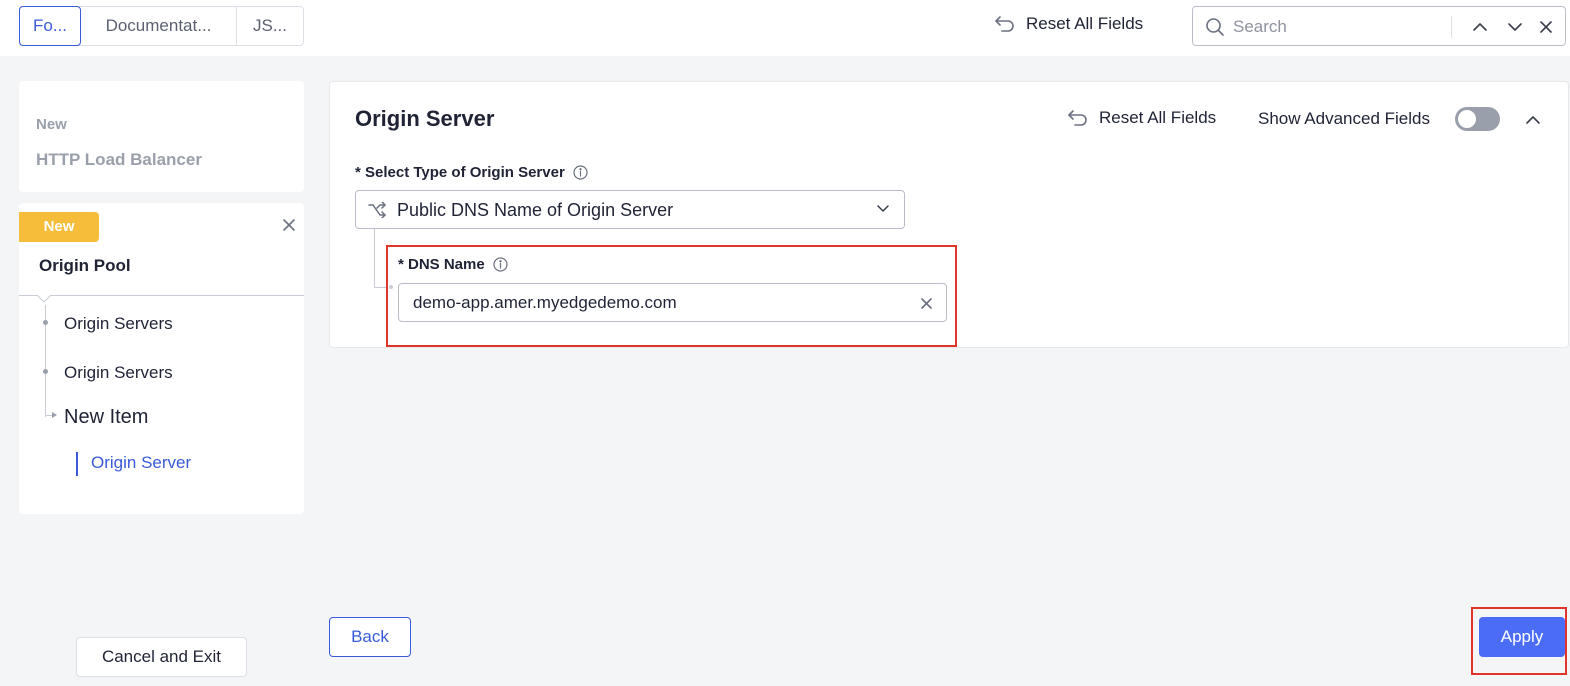 This screenshot has width=1570, height=686. Describe the element at coordinates (59, 227) in the screenshot. I see `new-badge: New` at that location.